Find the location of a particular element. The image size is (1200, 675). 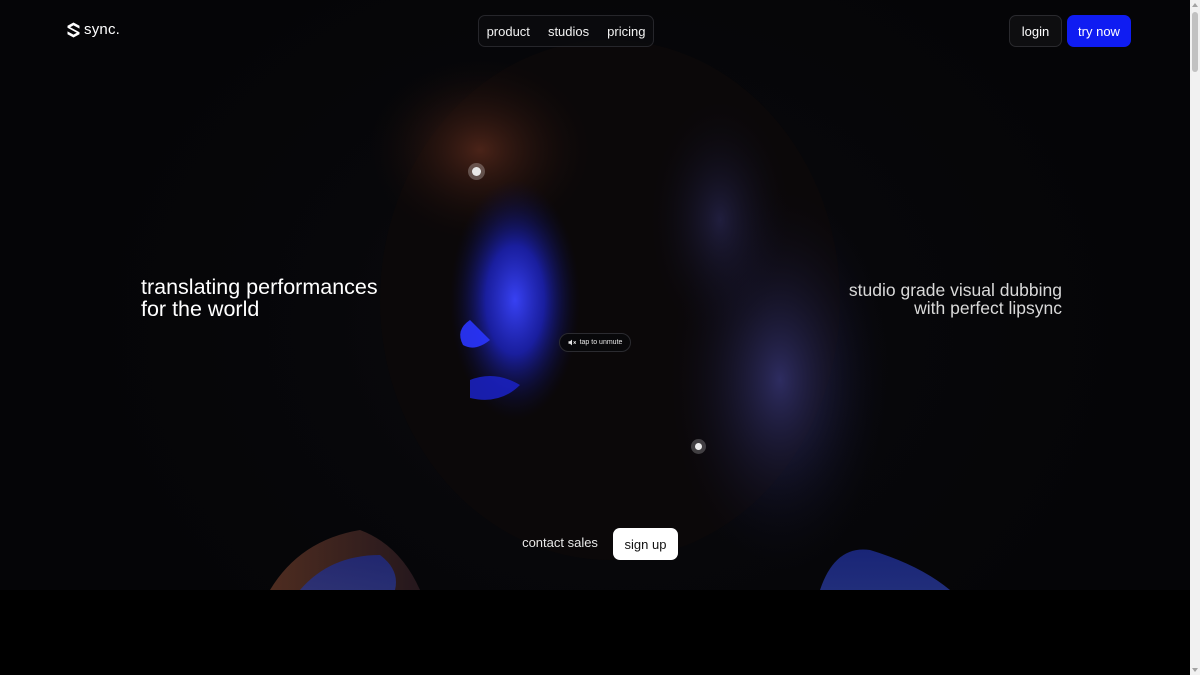

sign-up-button: sign up is located at coordinates (645, 544).